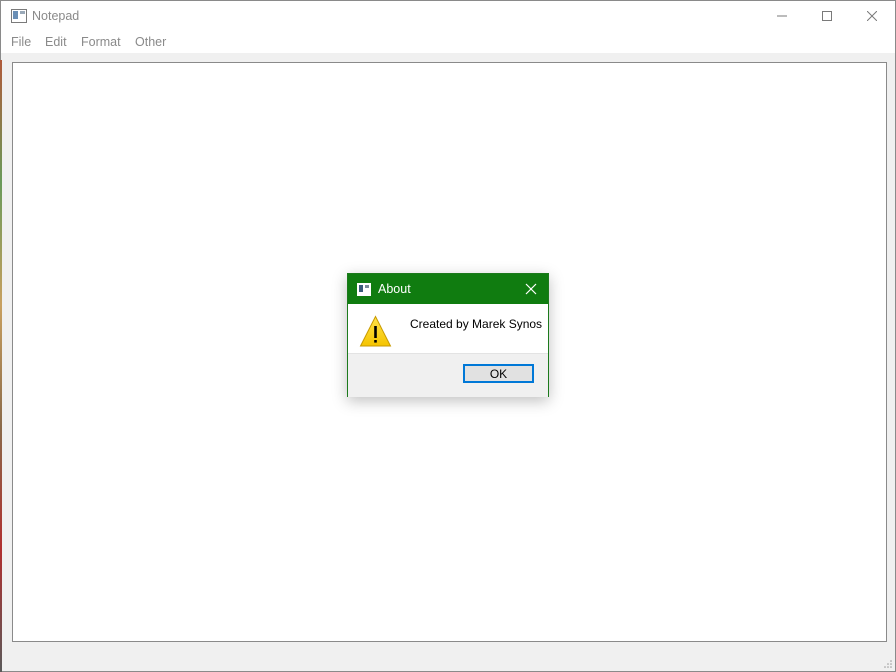 The height and width of the screenshot is (672, 896). What do you see at coordinates (21, 42) in the screenshot?
I see `menu-file: File` at bounding box center [21, 42].